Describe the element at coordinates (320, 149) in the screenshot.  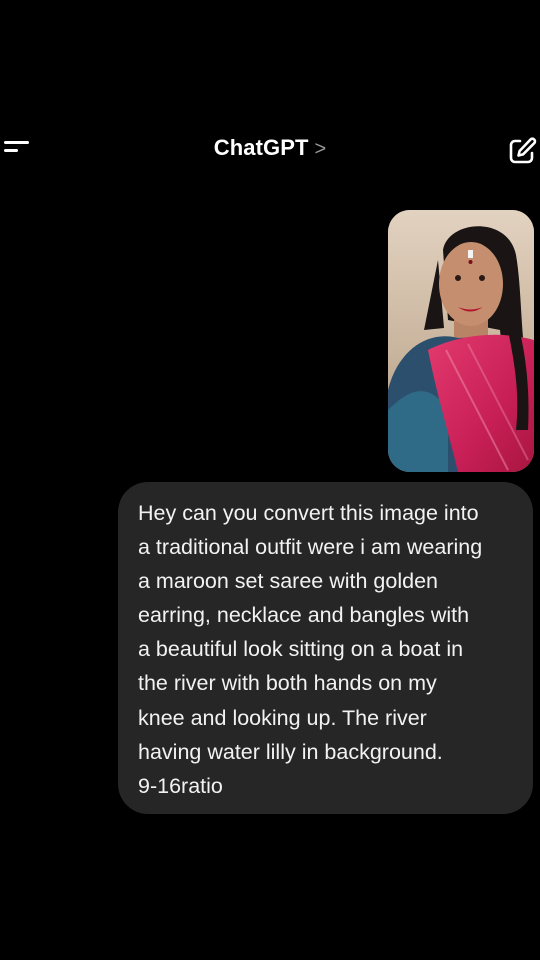
I see `chevron-right-icon: >` at that location.